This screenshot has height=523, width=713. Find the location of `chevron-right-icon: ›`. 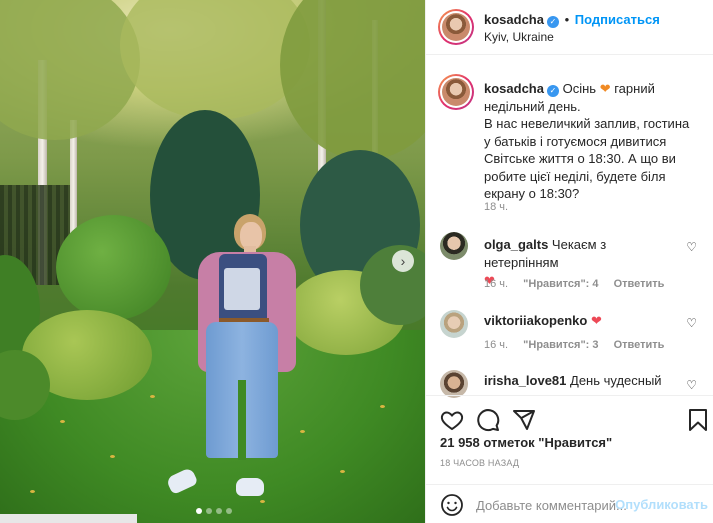

chevron-right-icon: › is located at coordinates (403, 261).